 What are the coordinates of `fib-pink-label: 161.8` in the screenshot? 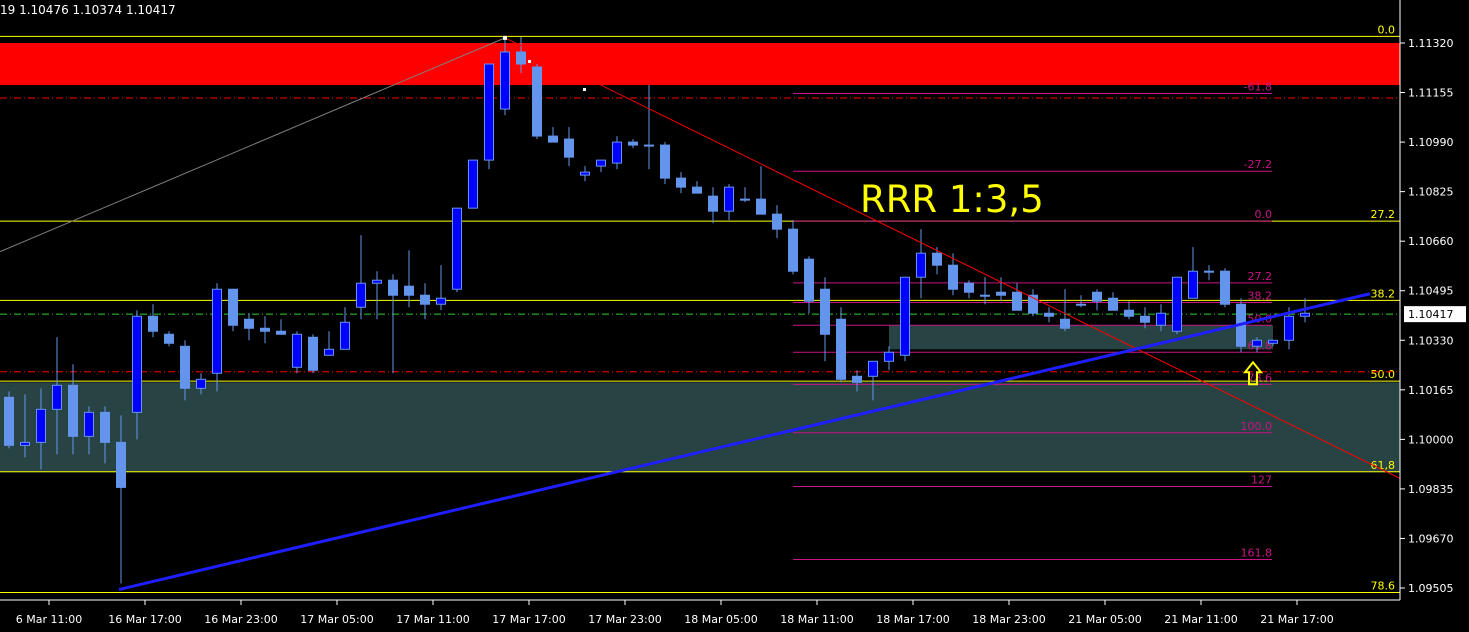 It's located at (1257, 552).